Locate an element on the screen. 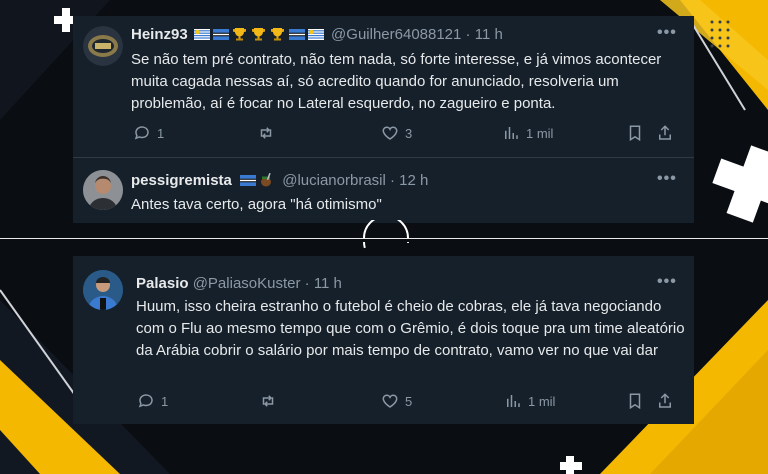 The image size is (768, 474). tweet-separator is located at coordinates (383, 157).